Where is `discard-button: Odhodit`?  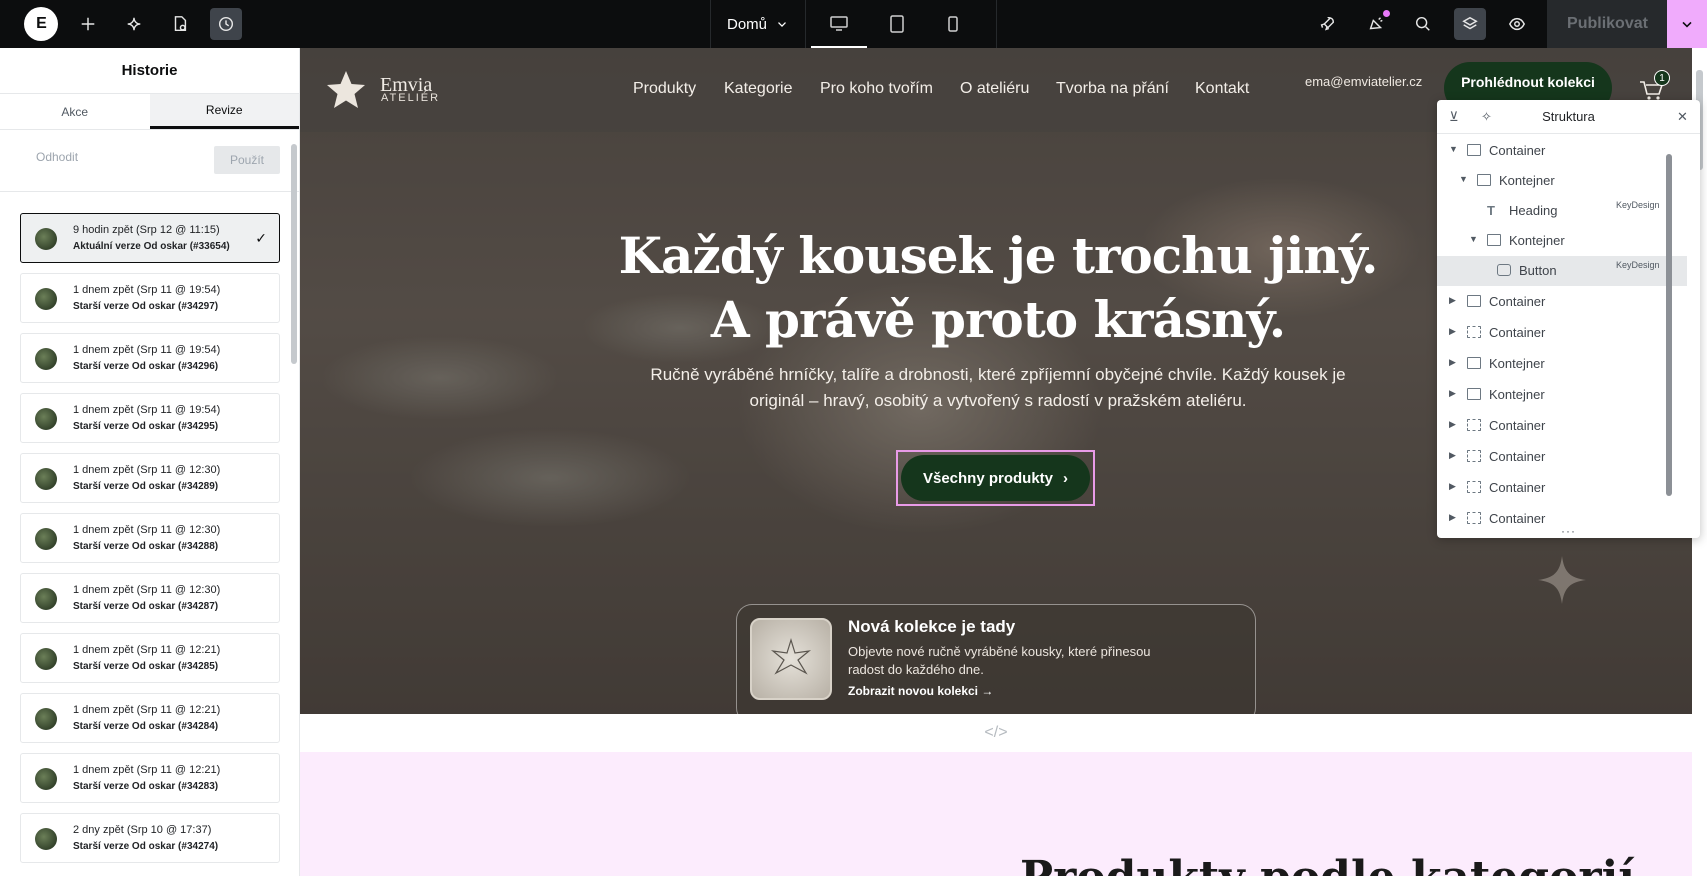 discard-button: Odhodit is located at coordinates (57, 157).